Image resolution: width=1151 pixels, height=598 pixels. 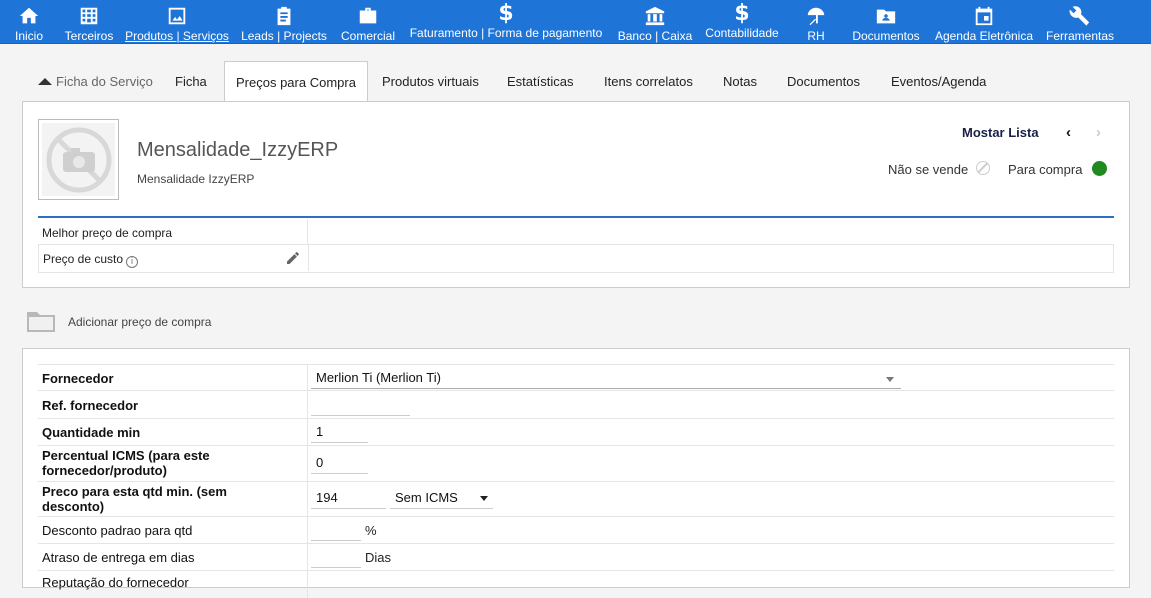 I want to click on dollar-icon: $, so click(x=742, y=13).